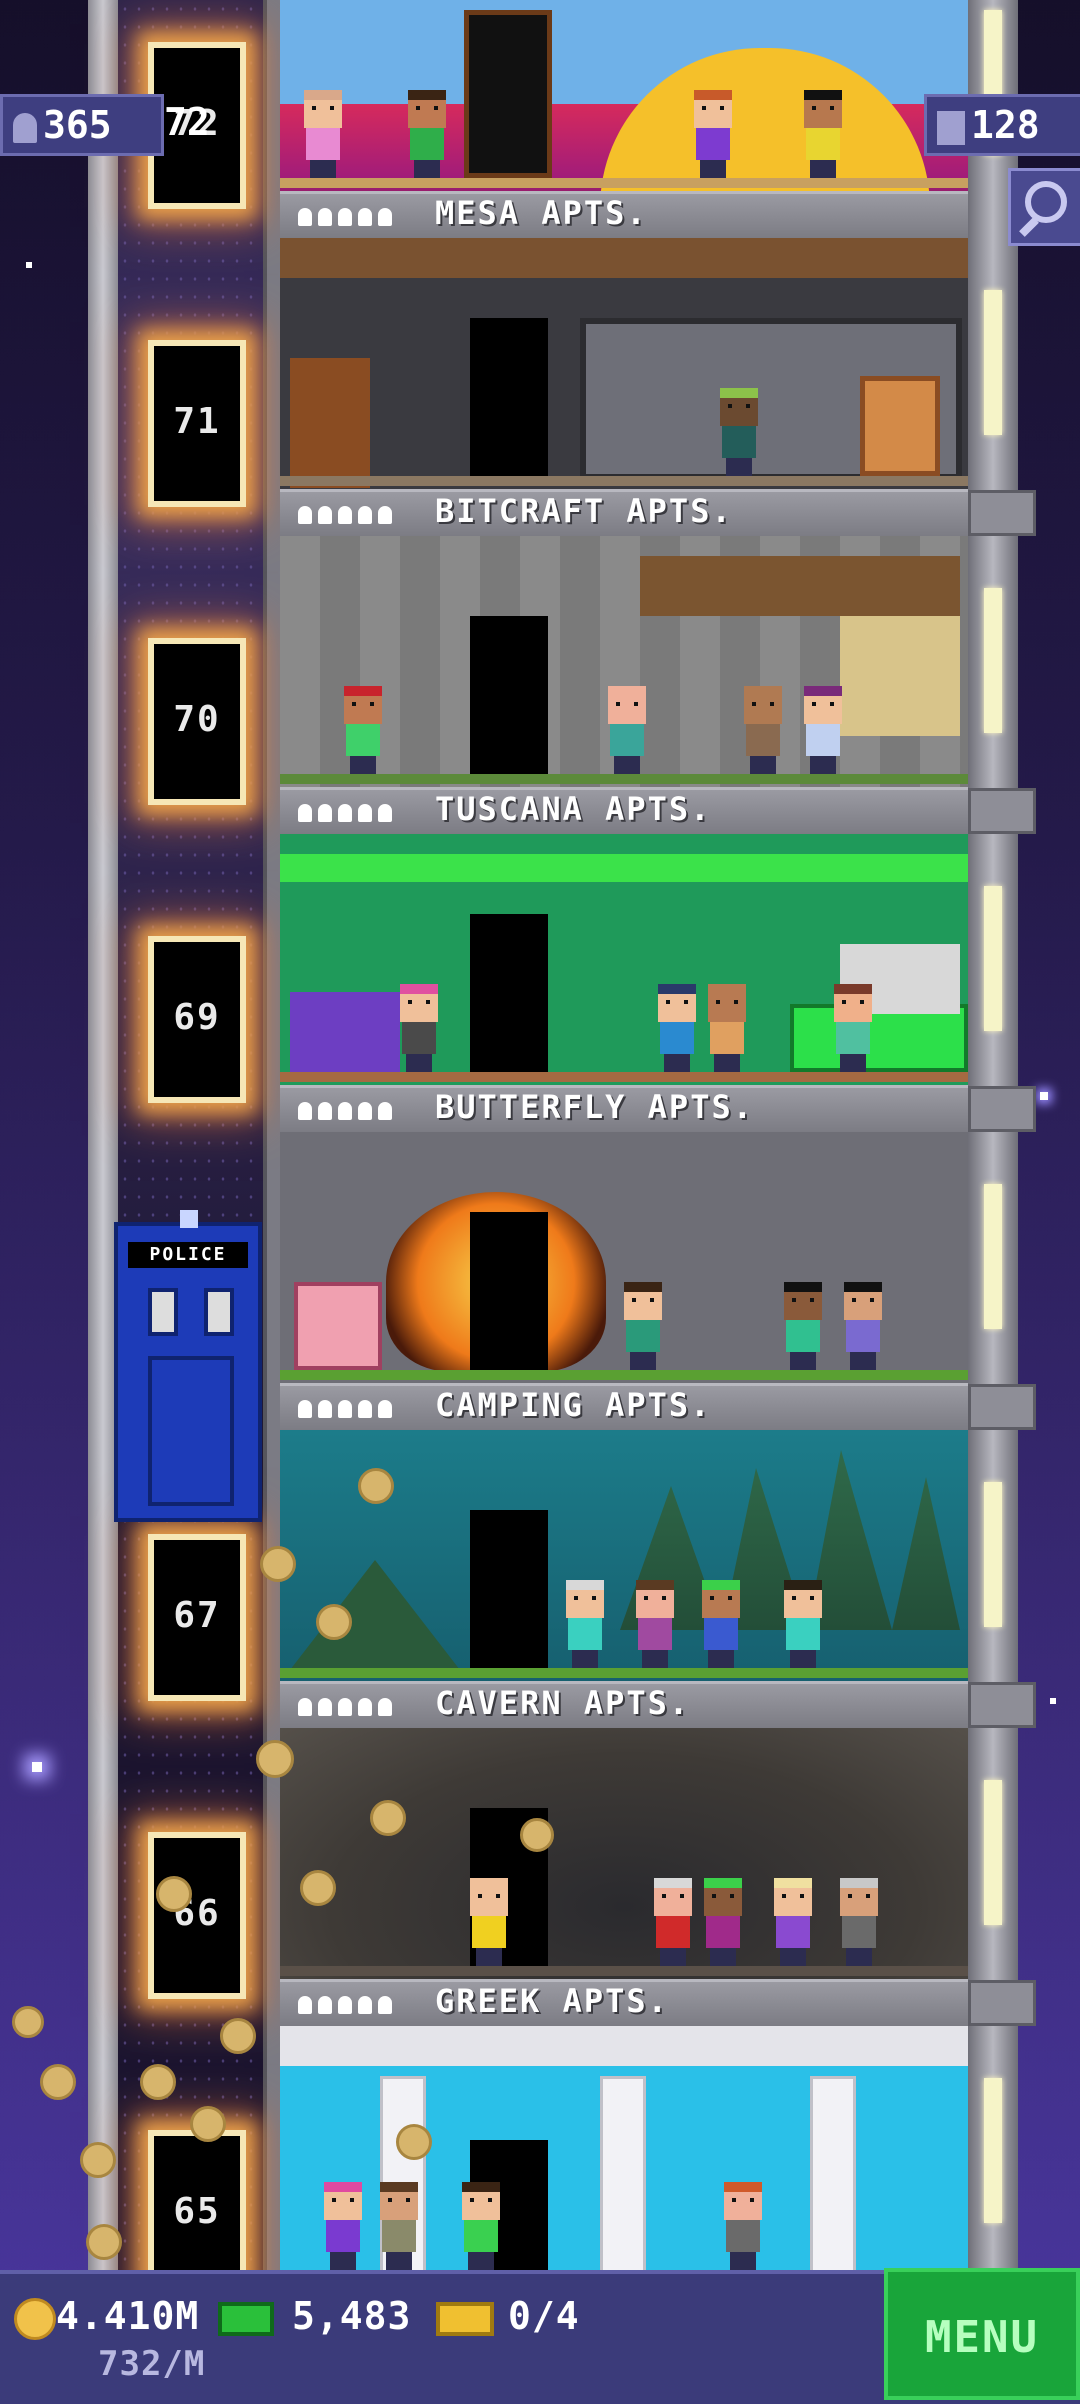  Describe the element at coordinates (624, 1281) in the screenshot. I see `floor-camping-apts: CAMPING APTS.` at that location.